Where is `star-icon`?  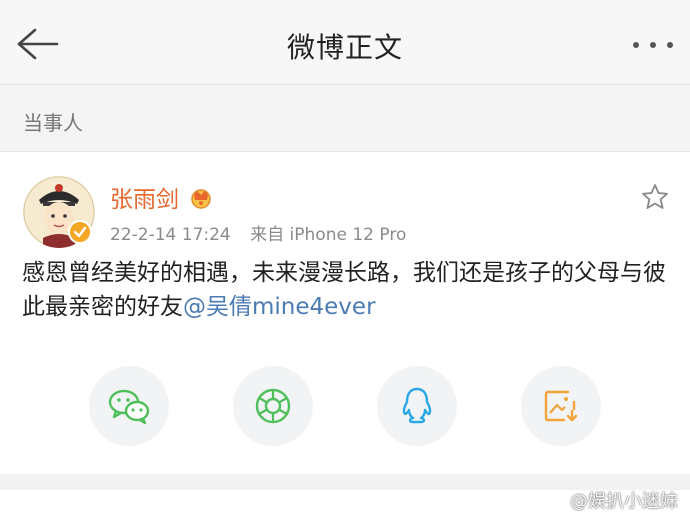
star-icon is located at coordinates (655, 196).